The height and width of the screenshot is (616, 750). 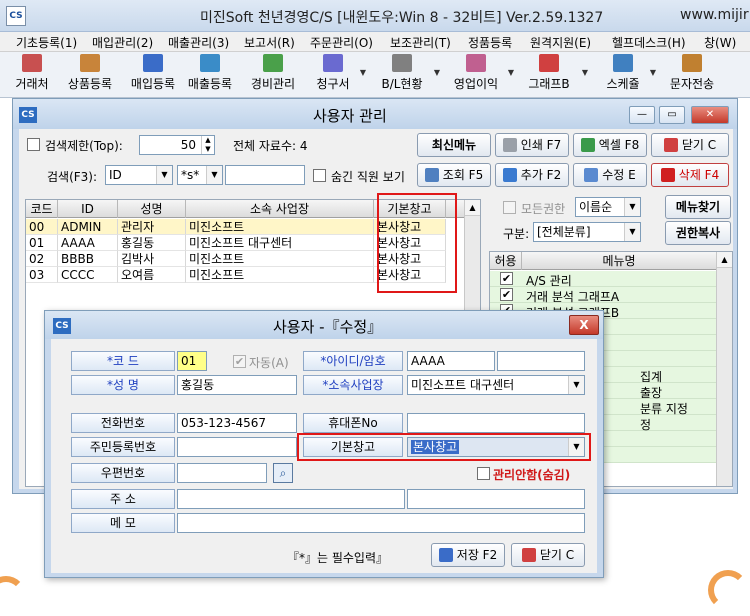 What do you see at coordinates (710, 115) in the screenshot?
I see `window-close-button: ✕` at bounding box center [710, 115].